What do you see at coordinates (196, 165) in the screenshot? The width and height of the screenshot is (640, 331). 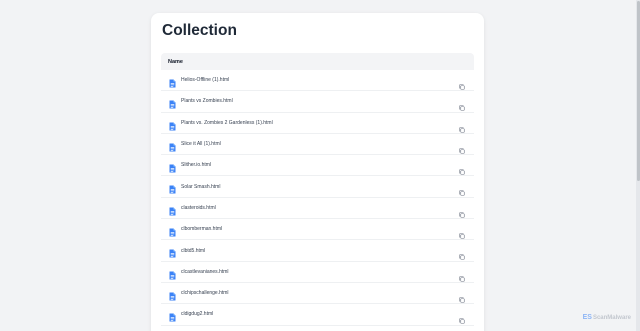 I see `file-name-link: Slither.io.html` at bounding box center [196, 165].